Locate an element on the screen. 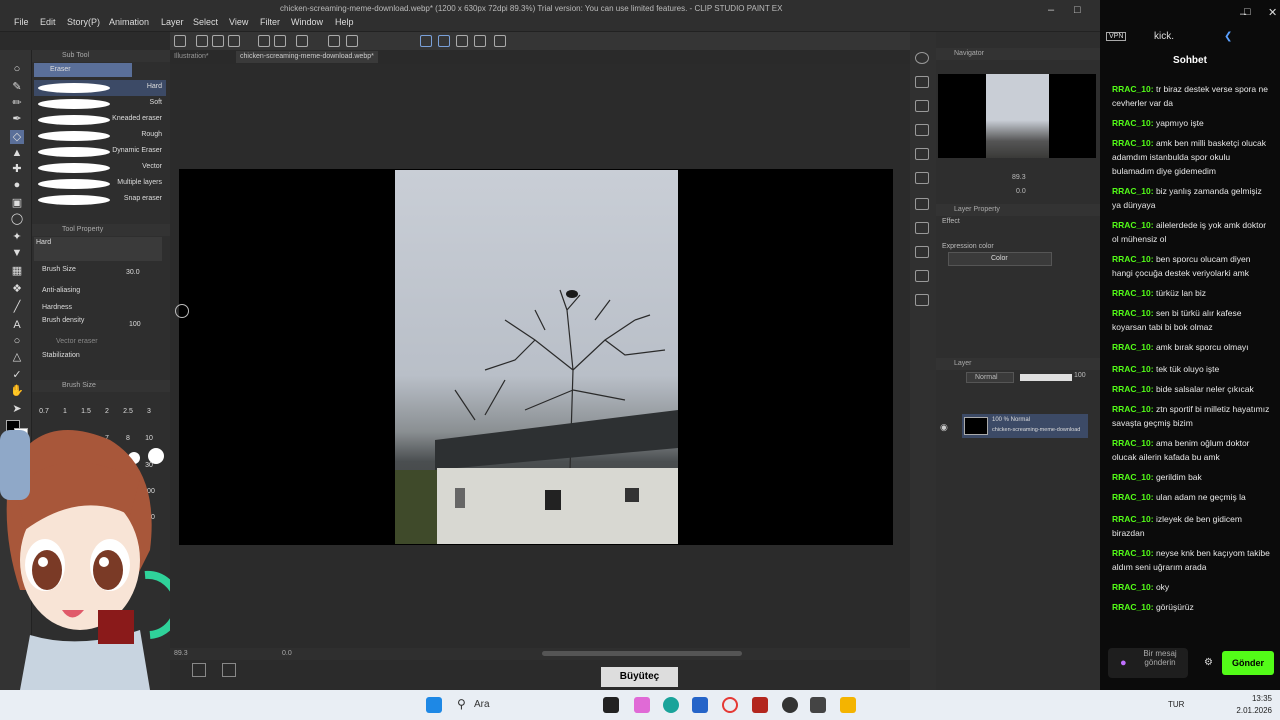 The image size is (1280, 720). gradient-tool-icon: ▦ is located at coordinates (17, 271).